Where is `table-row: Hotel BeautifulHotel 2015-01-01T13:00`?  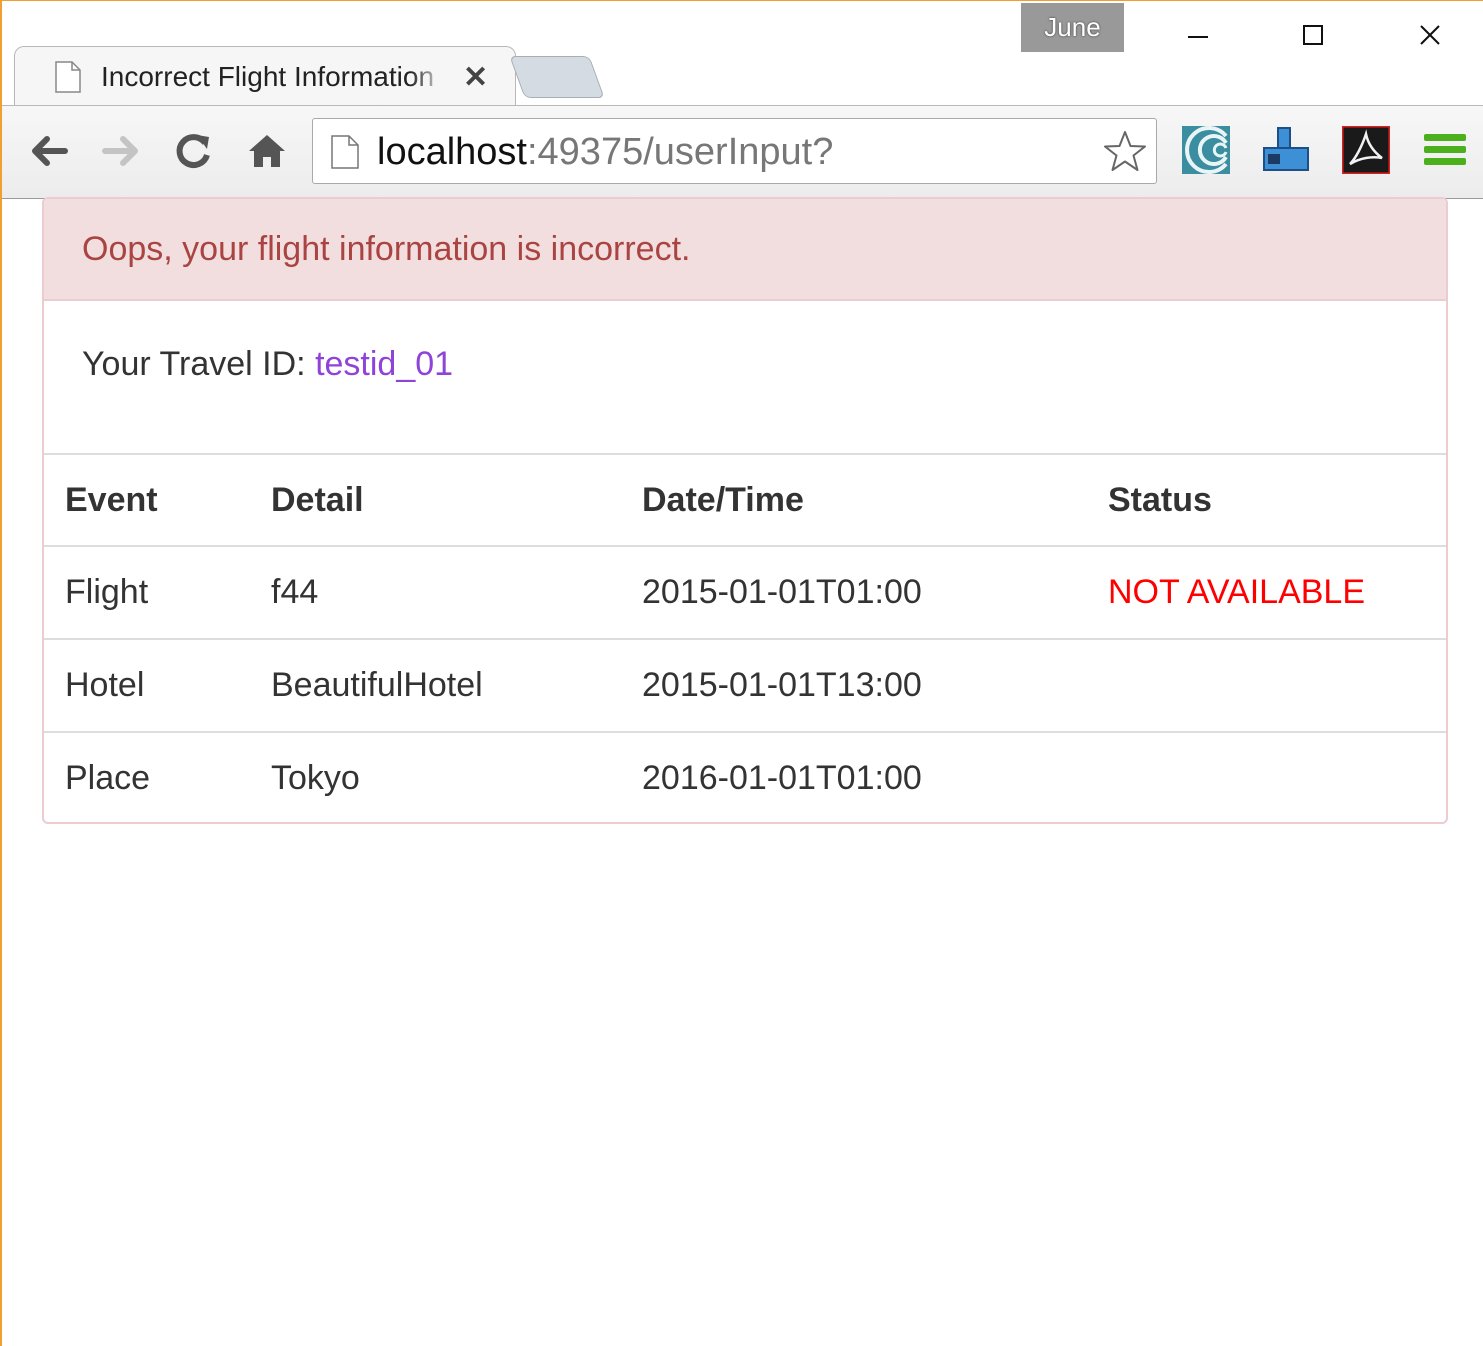
table-row: Hotel BeautifulHotel 2015-01-01T13:00 is located at coordinates (745, 685).